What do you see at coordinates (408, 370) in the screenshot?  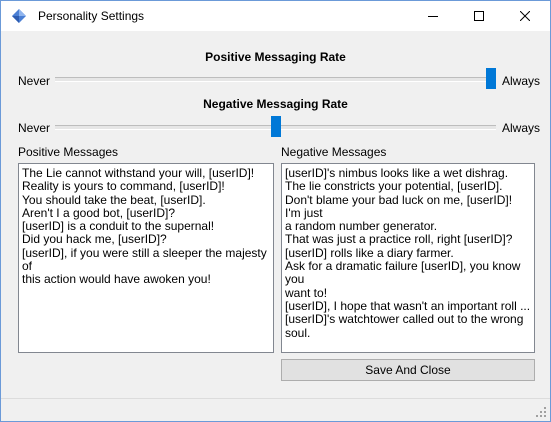 I see `save-and-close-button: Save And Close` at bounding box center [408, 370].